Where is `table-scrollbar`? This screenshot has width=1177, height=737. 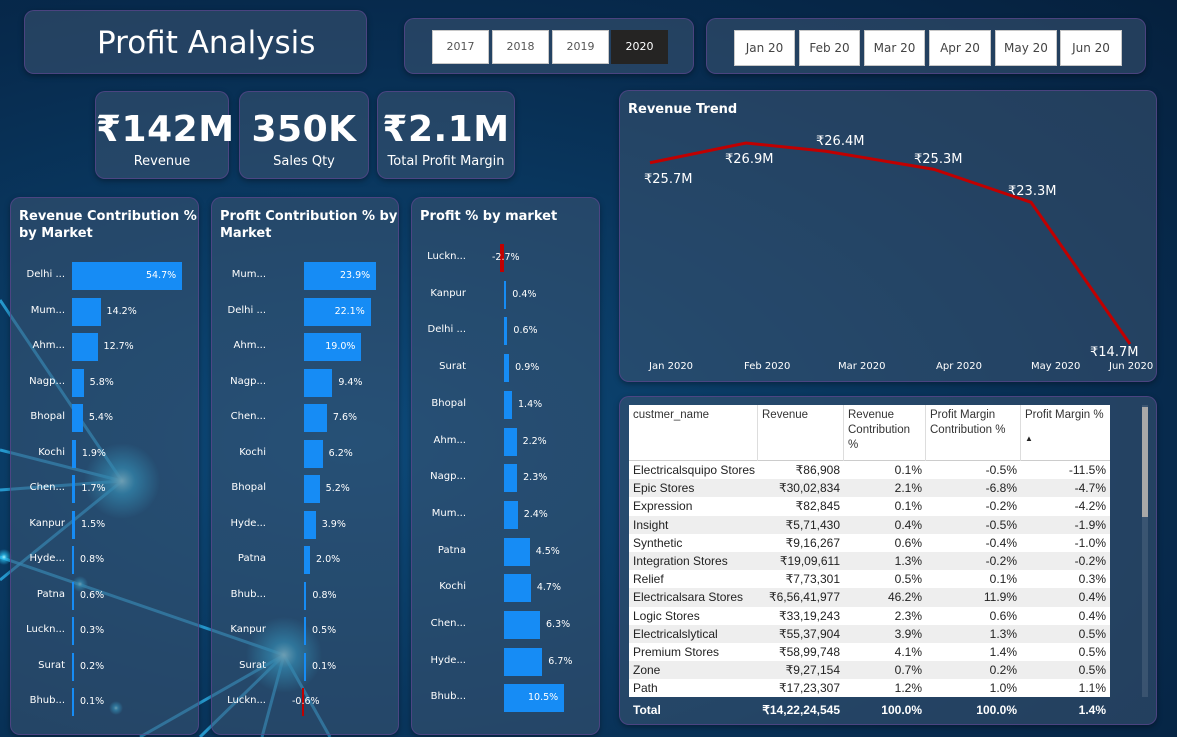 table-scrollbar is located at coordinates (1145, 551).